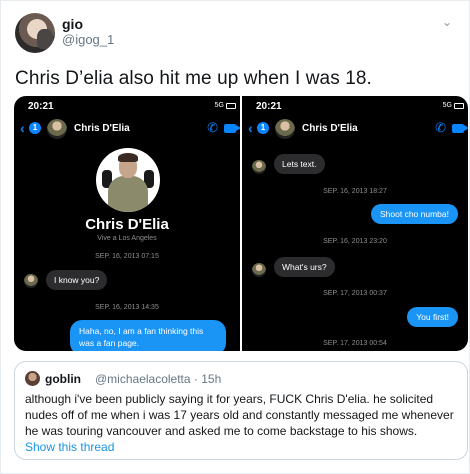 The width and height of the screenshot is (470, 474). I want to click on message-timestamp: SEP. 16, 2013 07:15, so click(127, 256).